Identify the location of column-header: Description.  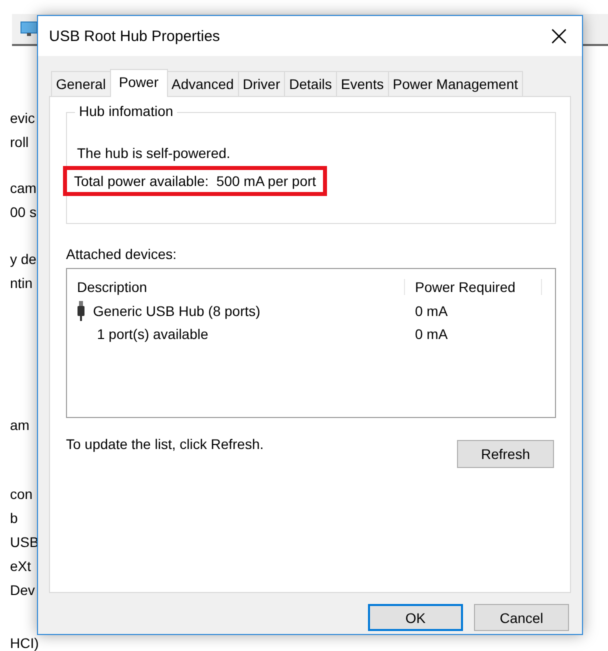
(240, 287).